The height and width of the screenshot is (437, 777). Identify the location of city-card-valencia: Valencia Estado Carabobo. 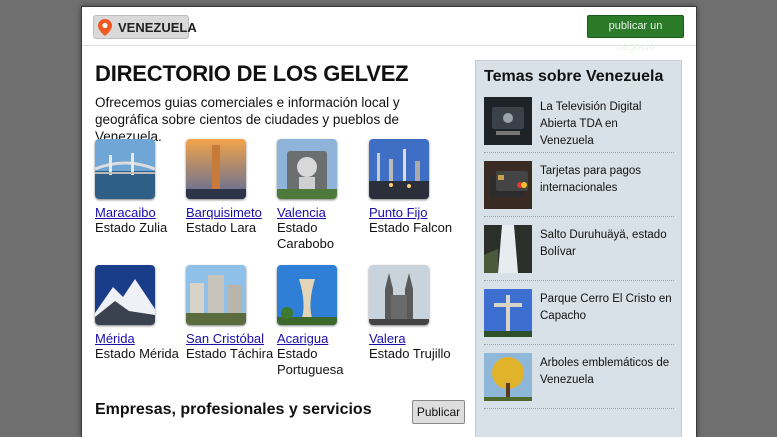
(322, 195).